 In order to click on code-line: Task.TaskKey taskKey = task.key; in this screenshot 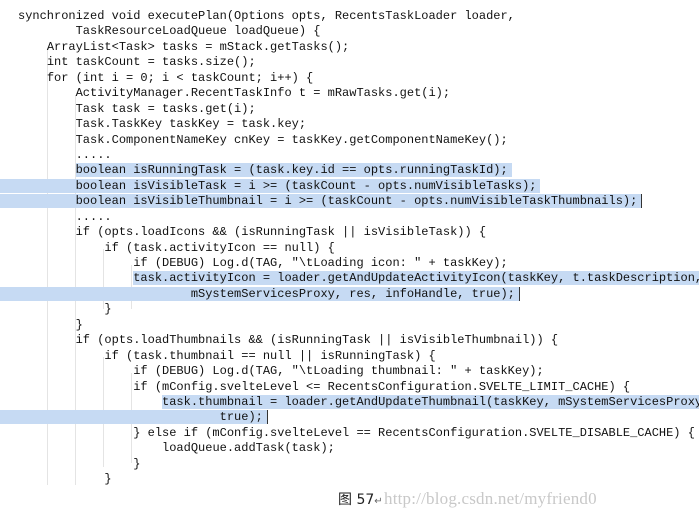, I will do `click(358, 124)`.